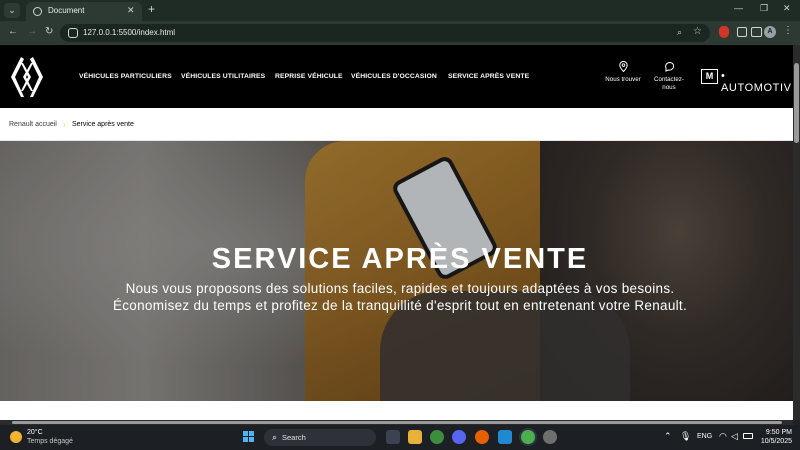  Describe the element at coordinates (459, 437) in the screenshot. I see `discord-icon` at that location.